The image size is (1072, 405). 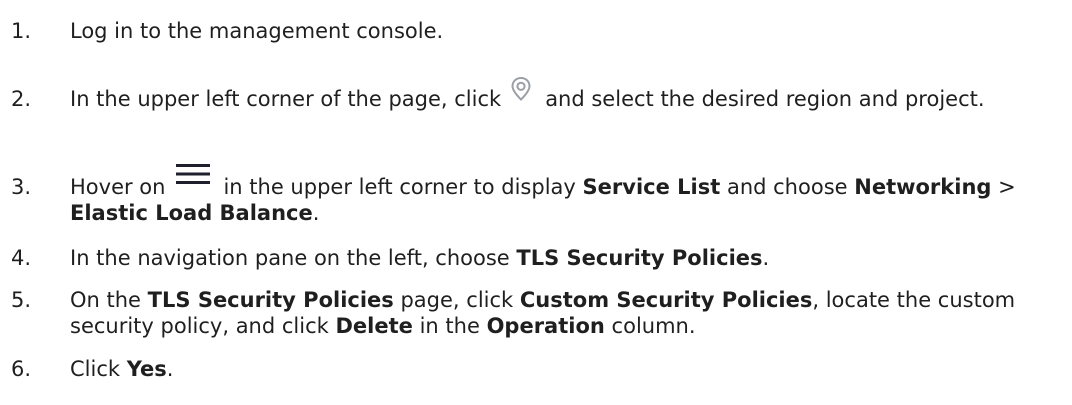 I want to click on step-text: Log in to the management console., so click(x=560, y=31).